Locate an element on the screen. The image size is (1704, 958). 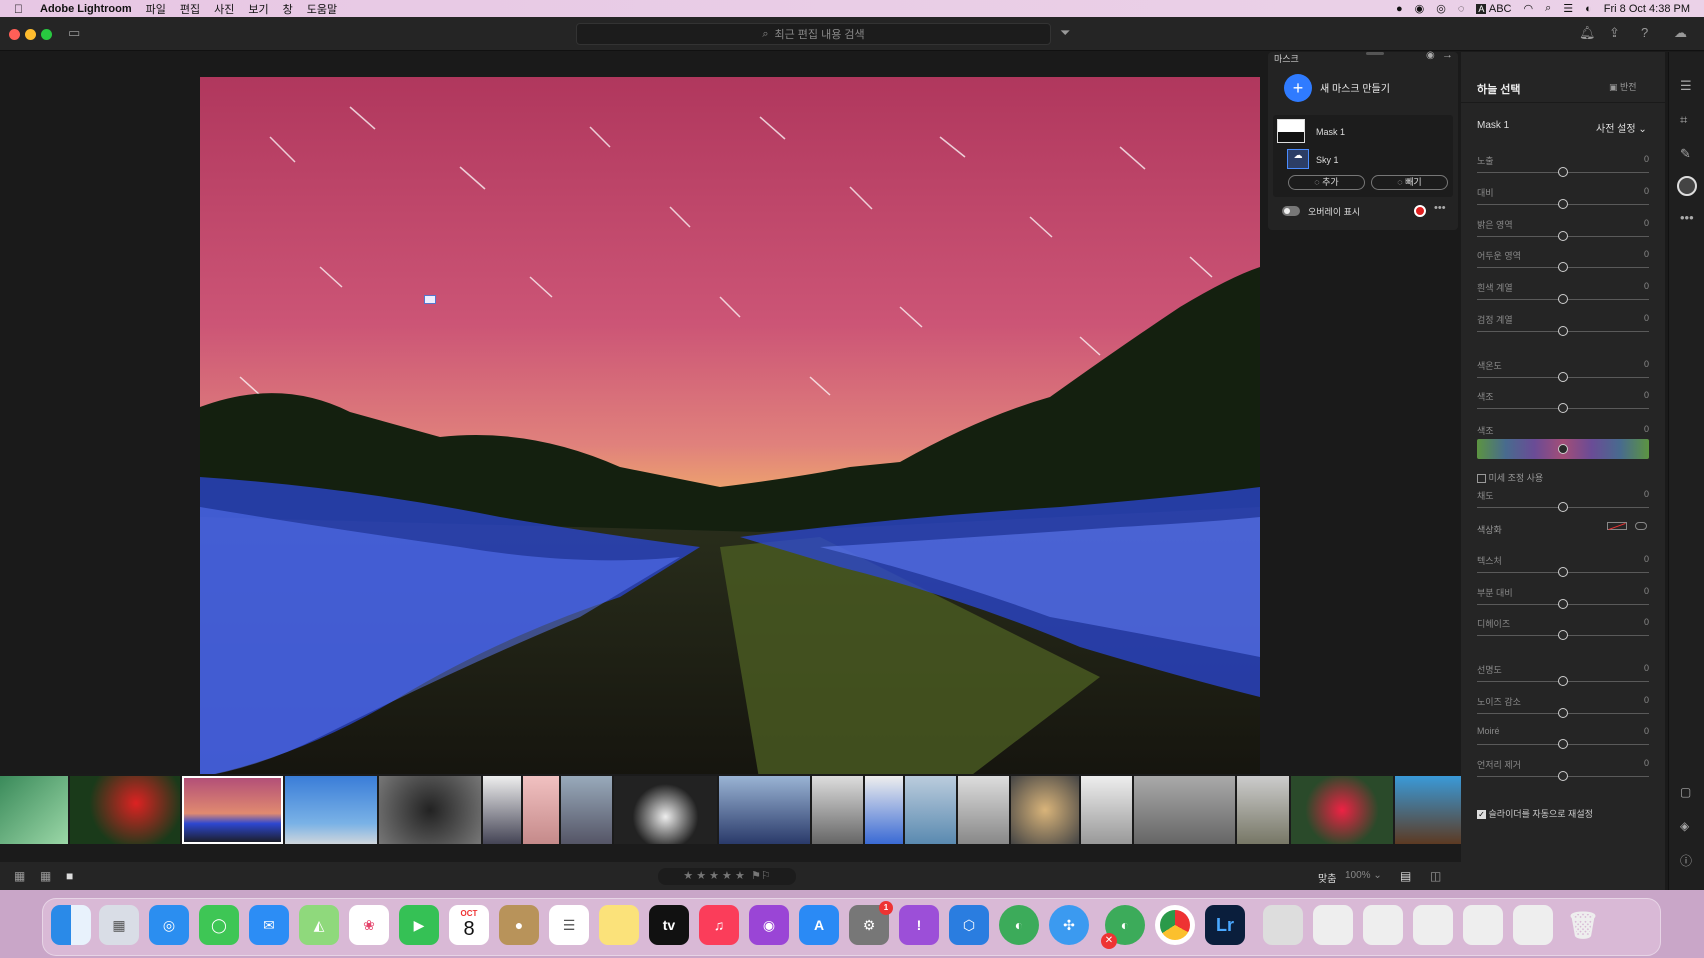
slider-sliders_group1-3: 어두운 영역 0 is located at coordinates (1563, 264).